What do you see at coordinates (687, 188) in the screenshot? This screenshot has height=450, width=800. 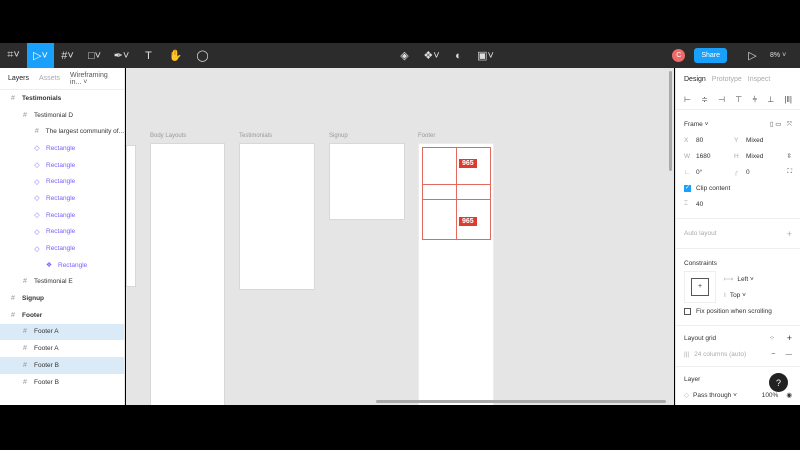 I see `clip-content-checkbox: ✓` at bounding box center [687, 188].